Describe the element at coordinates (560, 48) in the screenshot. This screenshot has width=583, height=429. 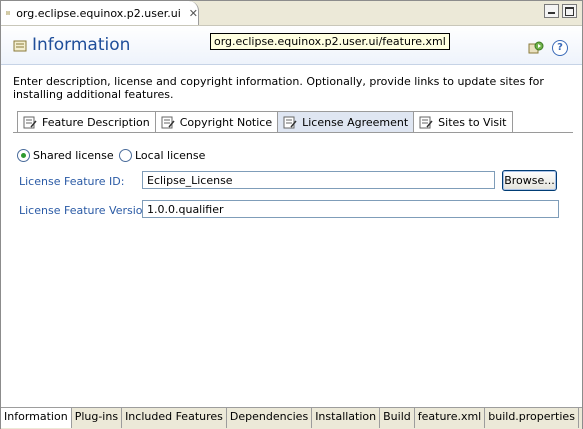
I see `help-icon: ?` at that location.